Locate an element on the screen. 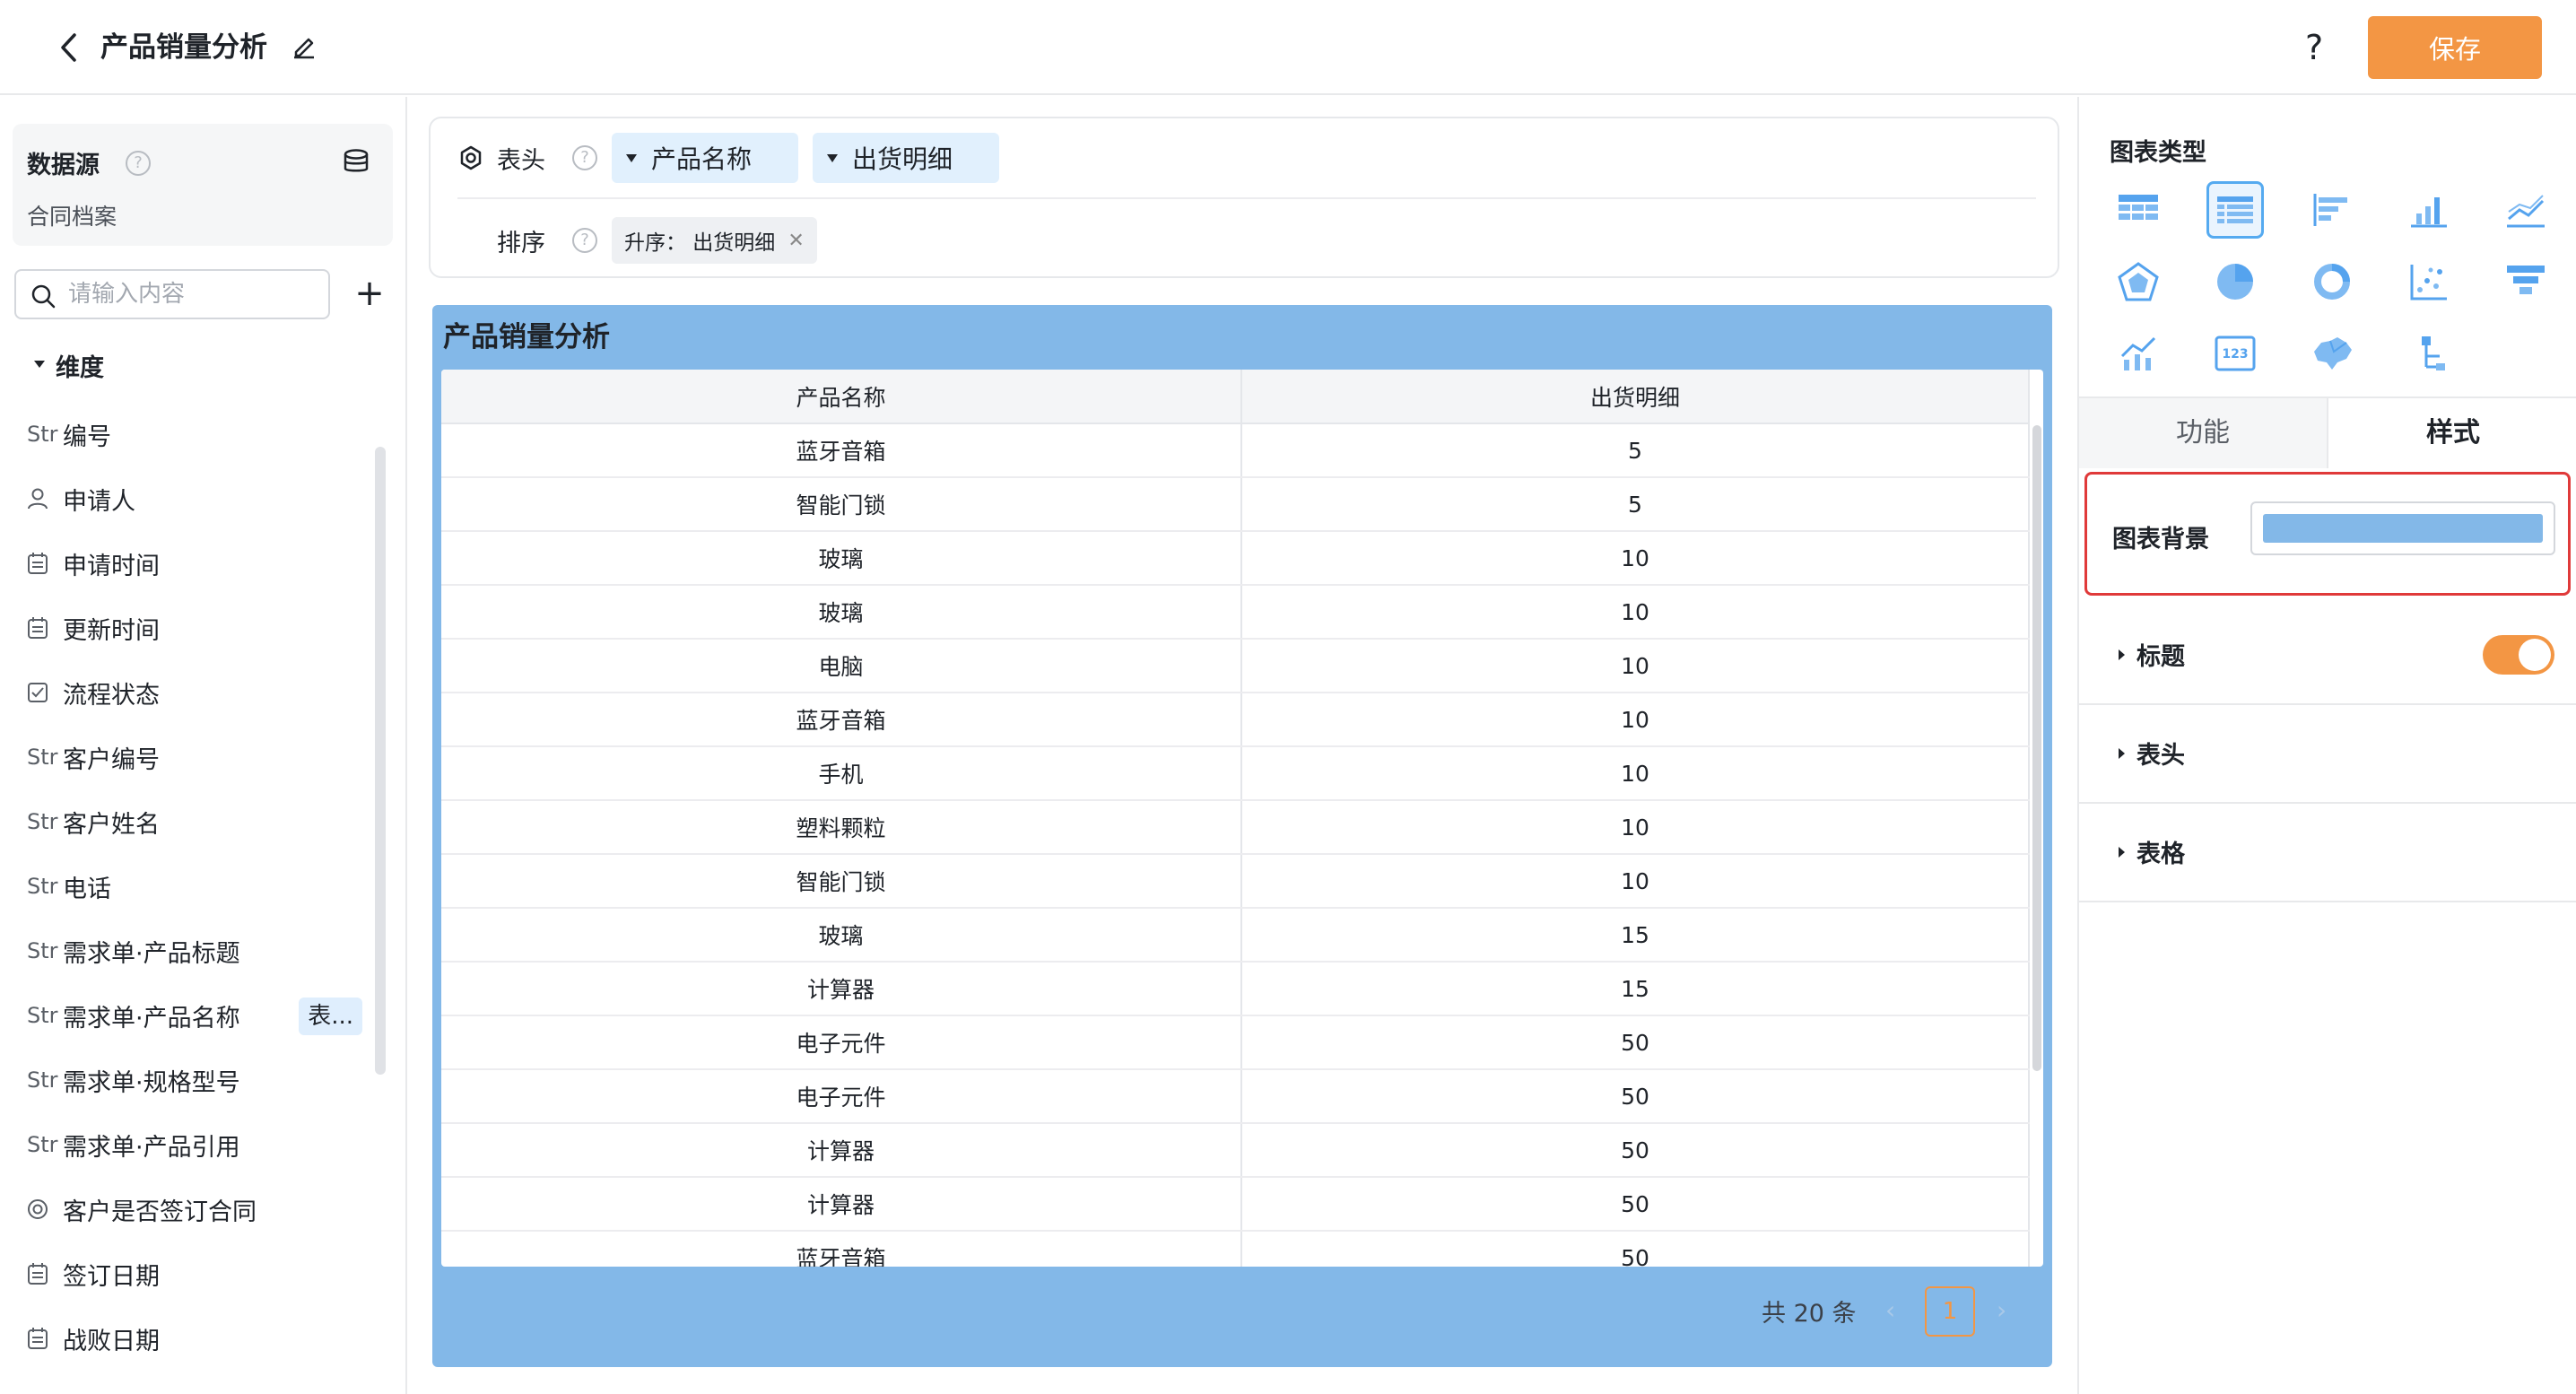 This screenshot has height=1394, width=2576. dimension-item: Str 编号 is located at coordinates (197, 434).